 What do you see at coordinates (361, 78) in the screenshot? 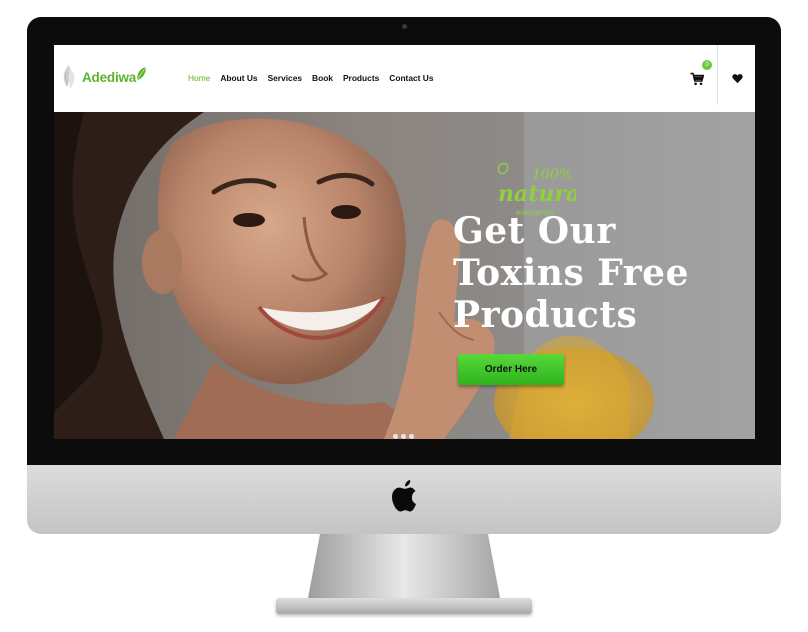
I see `nav-item-products: Products` at bounding box center [361, 78].